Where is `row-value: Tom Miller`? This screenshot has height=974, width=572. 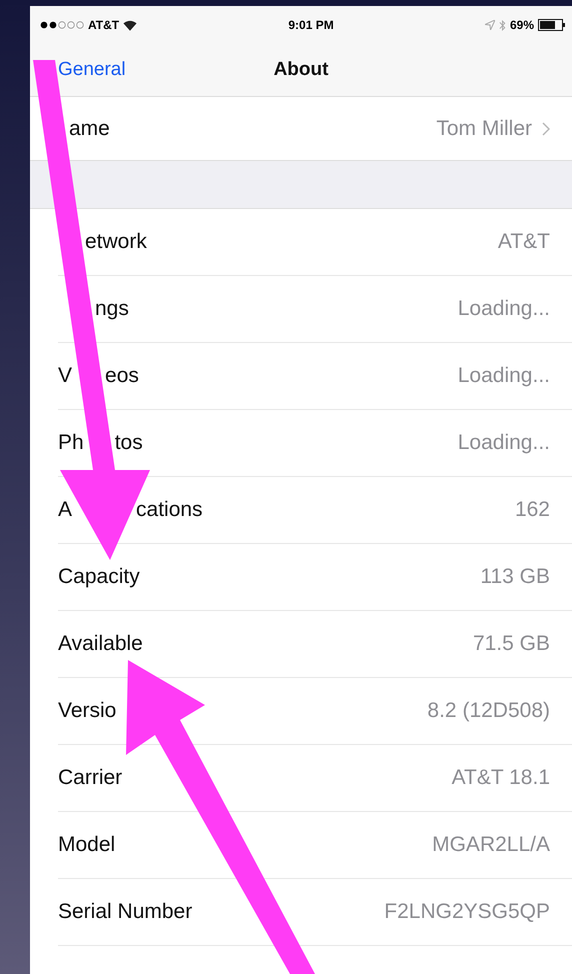
row-value: Tom Miller is located at coordinates (484, 128).